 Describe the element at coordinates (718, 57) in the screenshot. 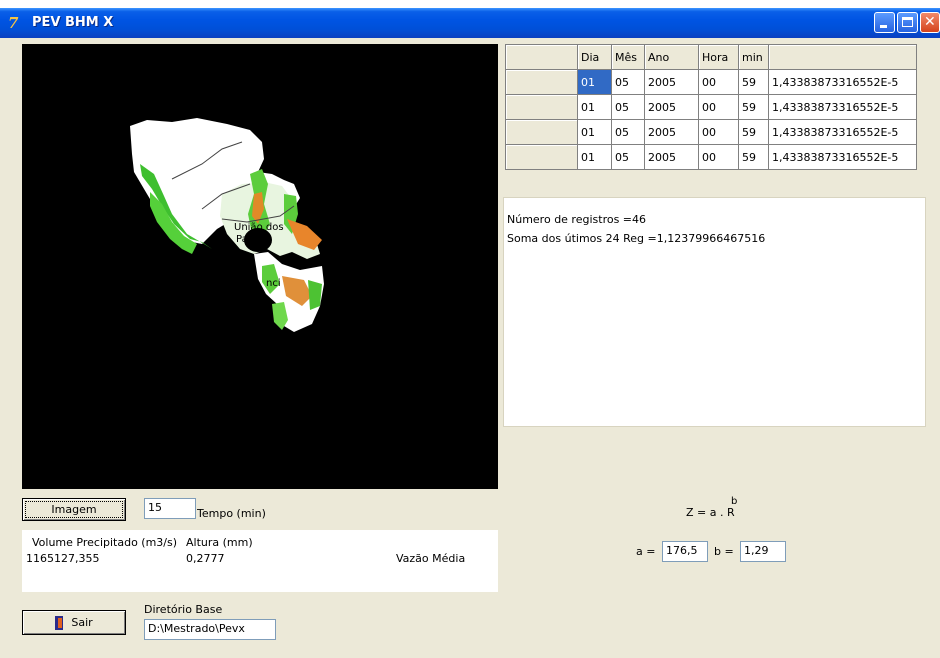

I see `grid-header-hora: Hora` at that location.